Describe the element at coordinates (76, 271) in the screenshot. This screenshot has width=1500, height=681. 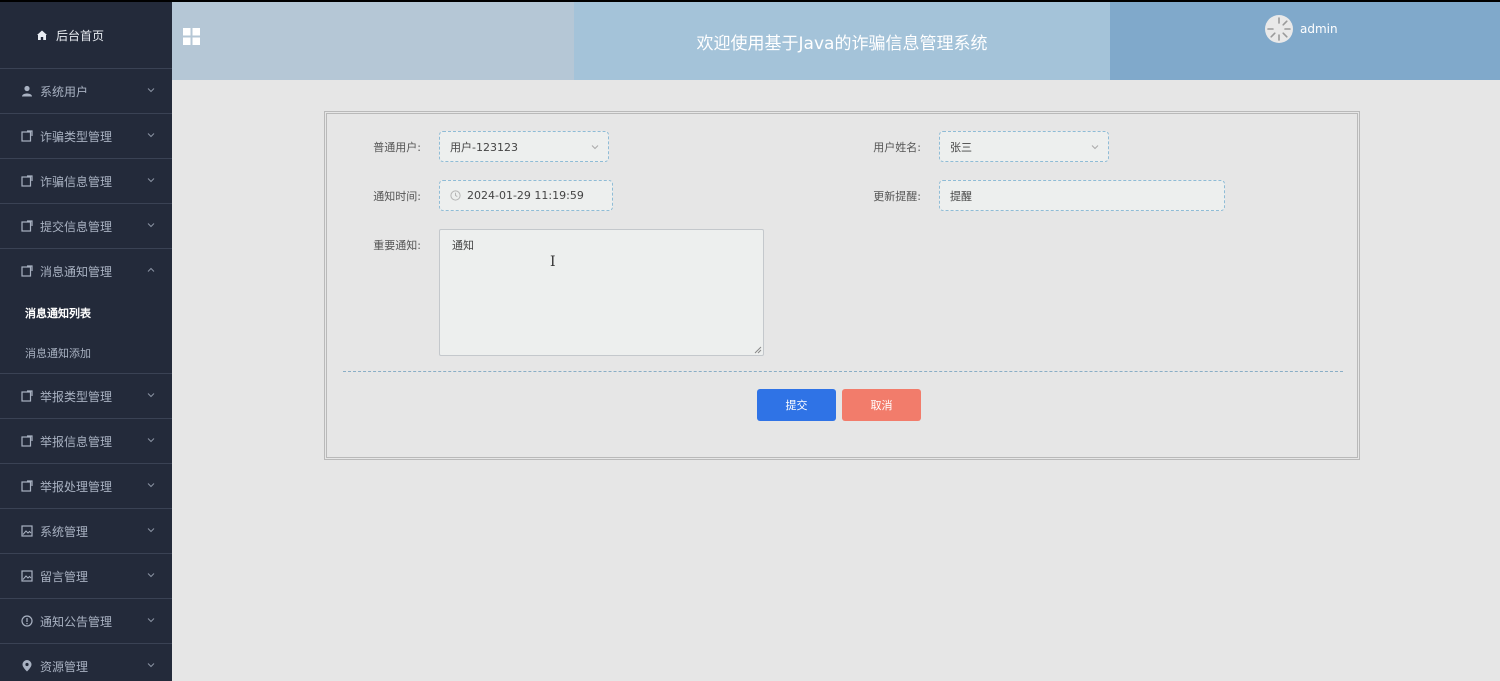
I see `sidebar-item-label: 消息通知管理` at that location.